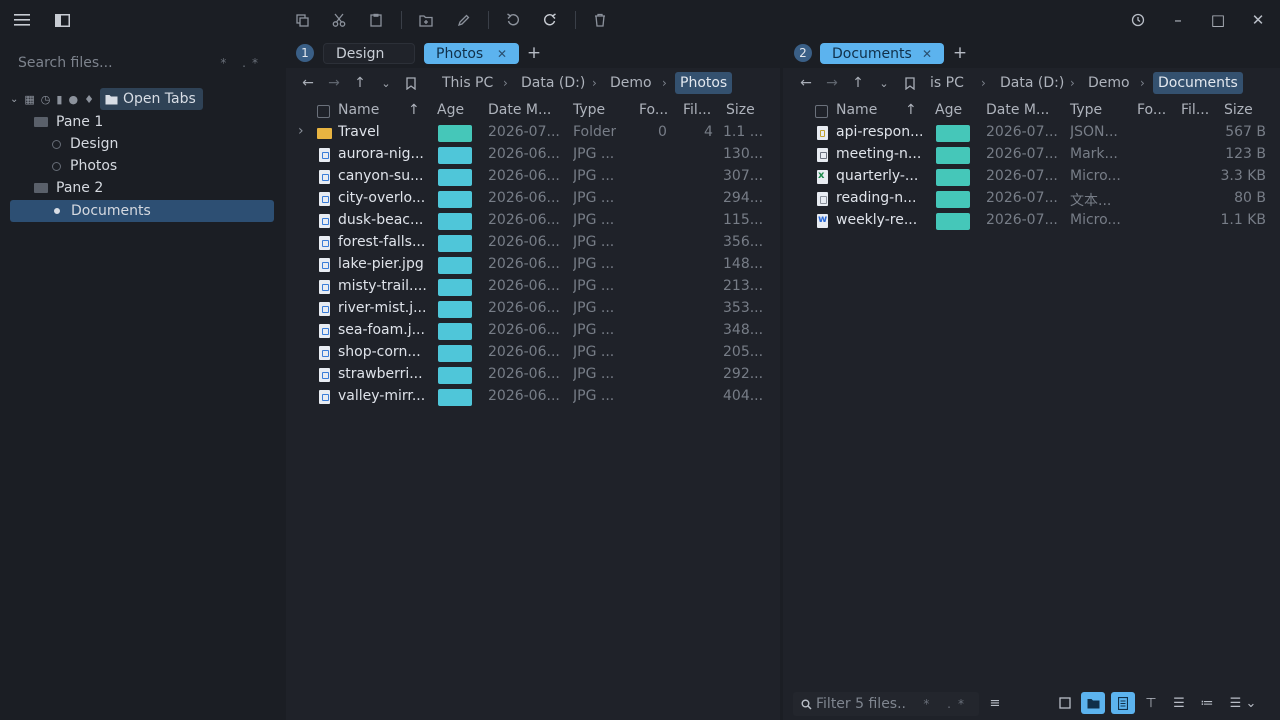  I want to click on chevron-right-icon: ›, so click(301, 131).